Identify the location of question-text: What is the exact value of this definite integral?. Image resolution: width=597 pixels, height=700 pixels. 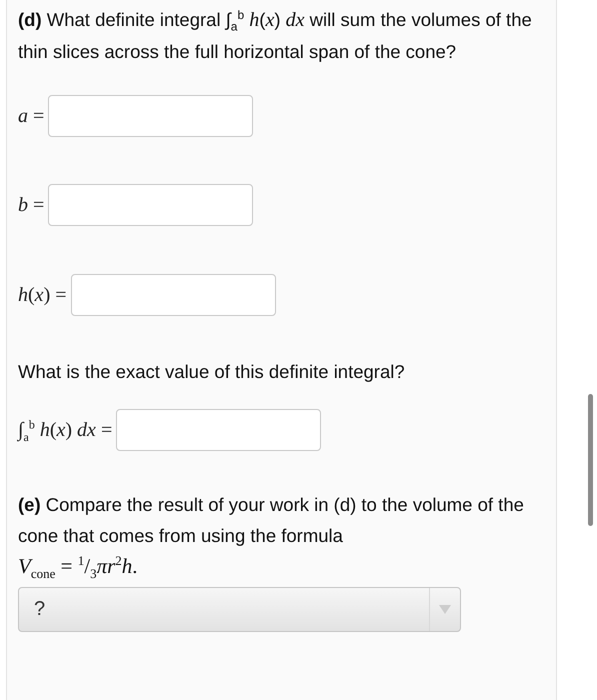
(211, 371).